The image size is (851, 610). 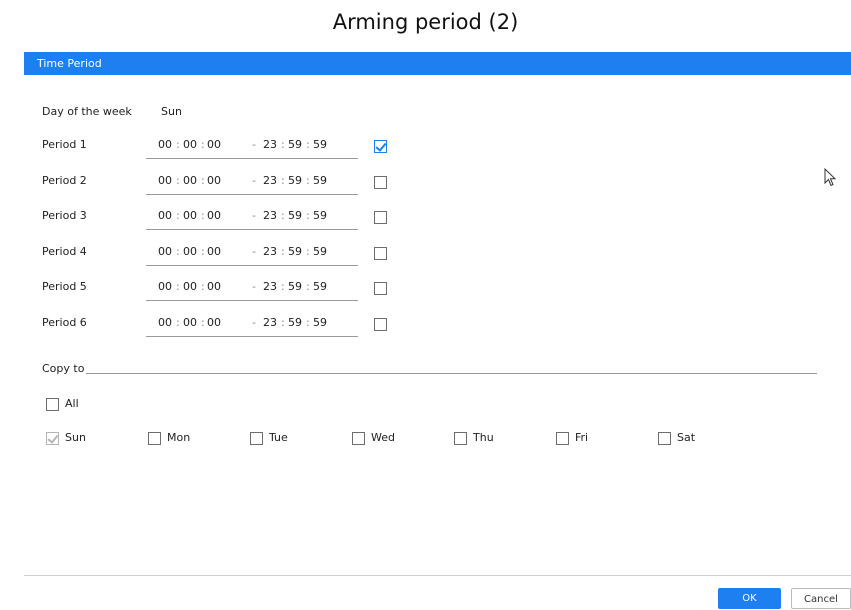 I want to click on copy-to-divider, so click(x=451, y=373).